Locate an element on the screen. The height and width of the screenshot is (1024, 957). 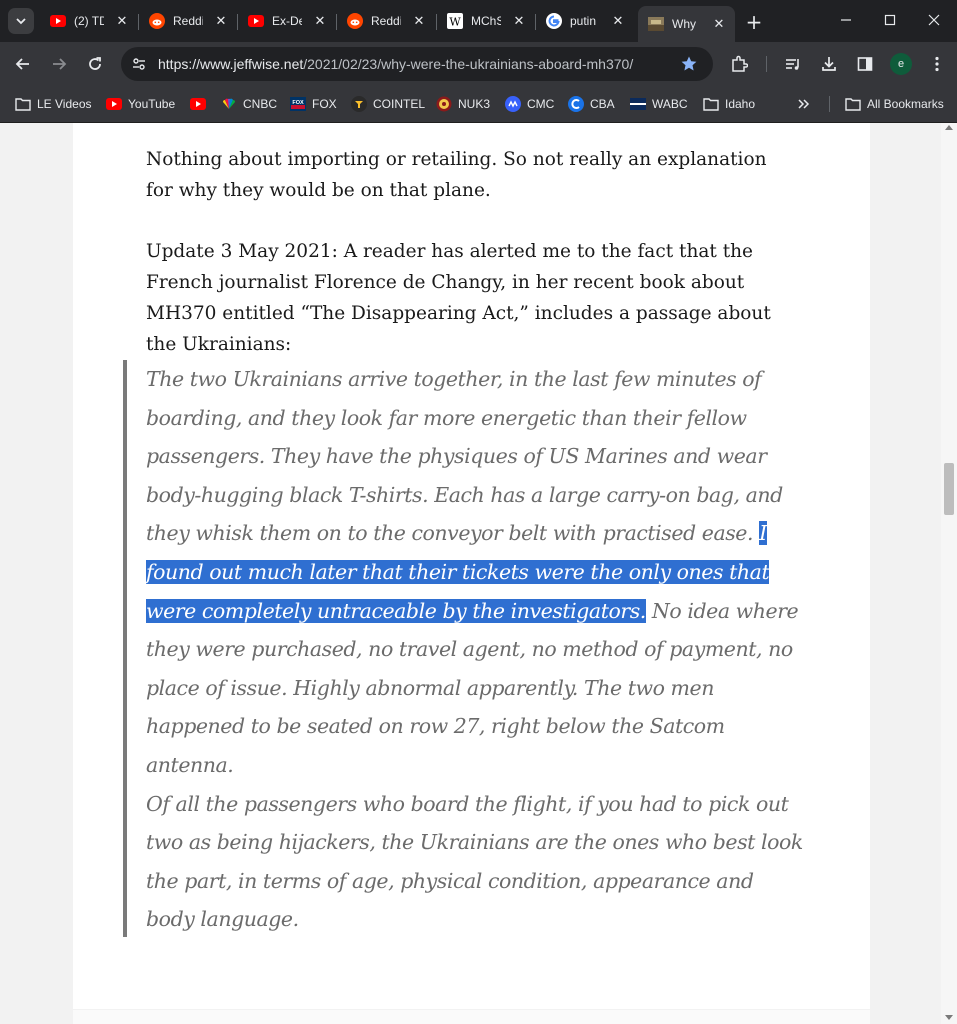
minimize-icon is located at coordinates (846, 20).